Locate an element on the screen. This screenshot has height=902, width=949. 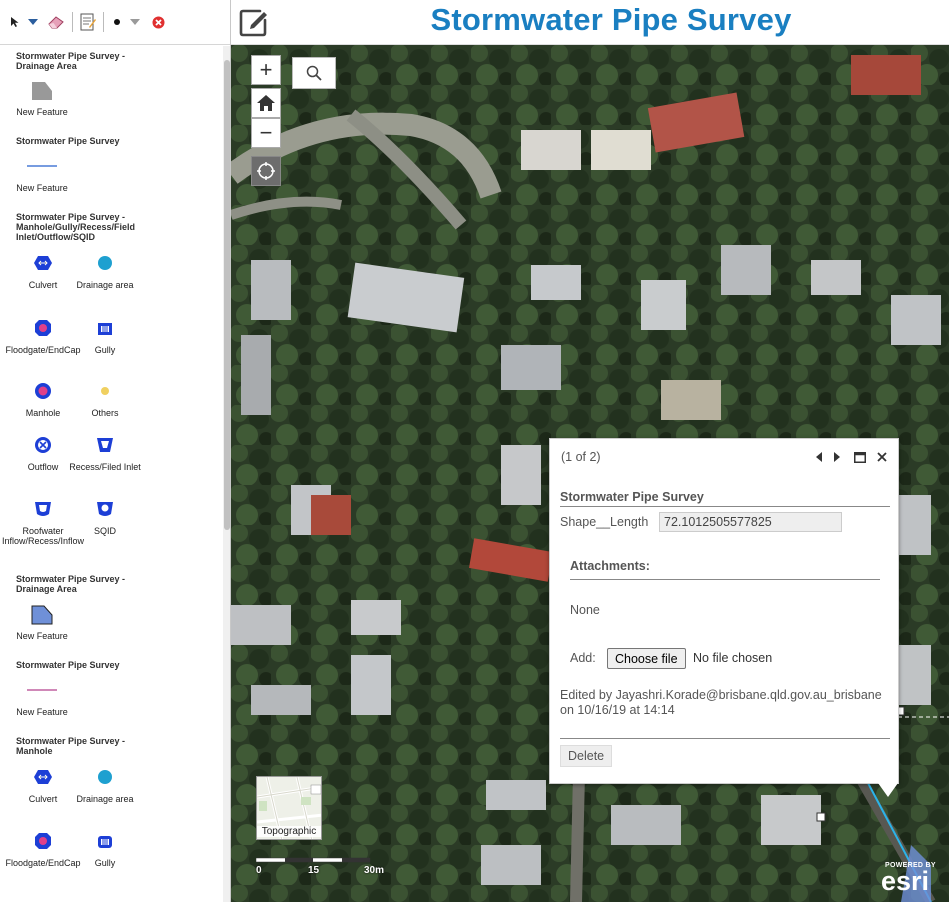
popup-next-button is located at coordinates (837, 457).